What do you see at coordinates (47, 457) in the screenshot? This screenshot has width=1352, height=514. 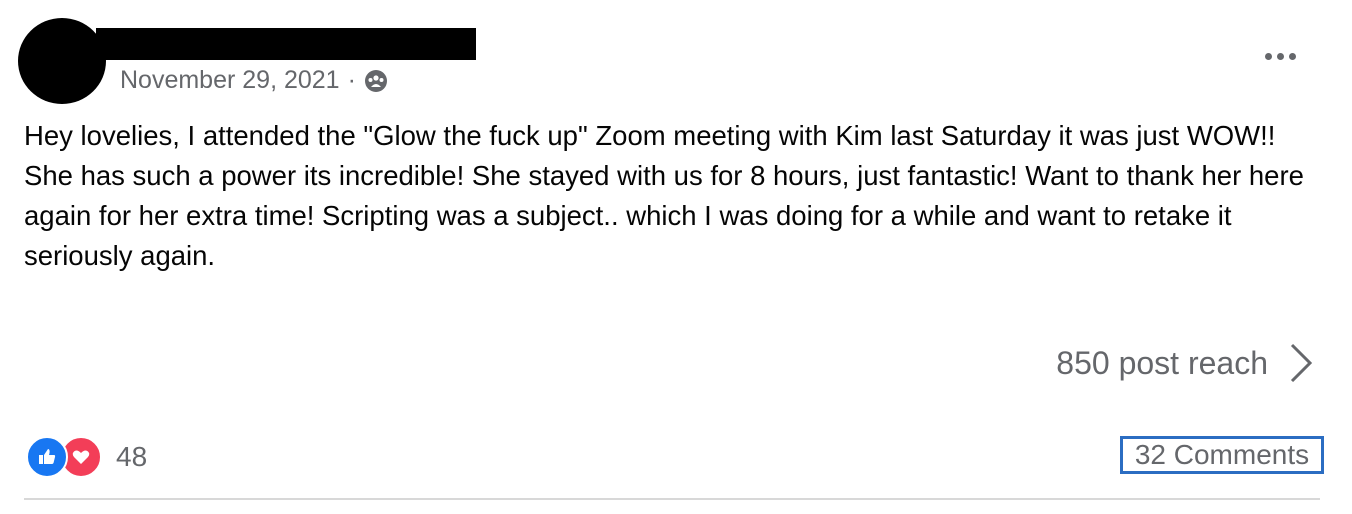 I see `like-reaction-icon` at bounding box center [47, 457].